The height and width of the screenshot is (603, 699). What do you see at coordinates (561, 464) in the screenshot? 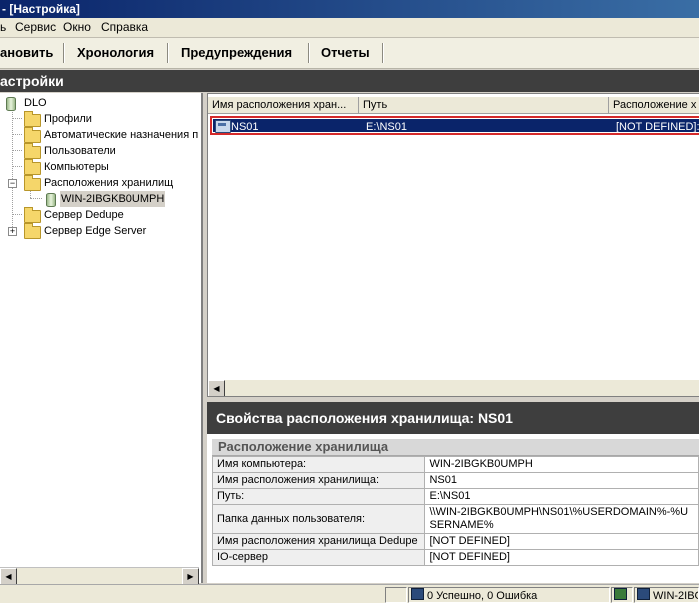
I see `property-value: WIN-2IBGKB0UMPH` at bounding box center [561, 464].